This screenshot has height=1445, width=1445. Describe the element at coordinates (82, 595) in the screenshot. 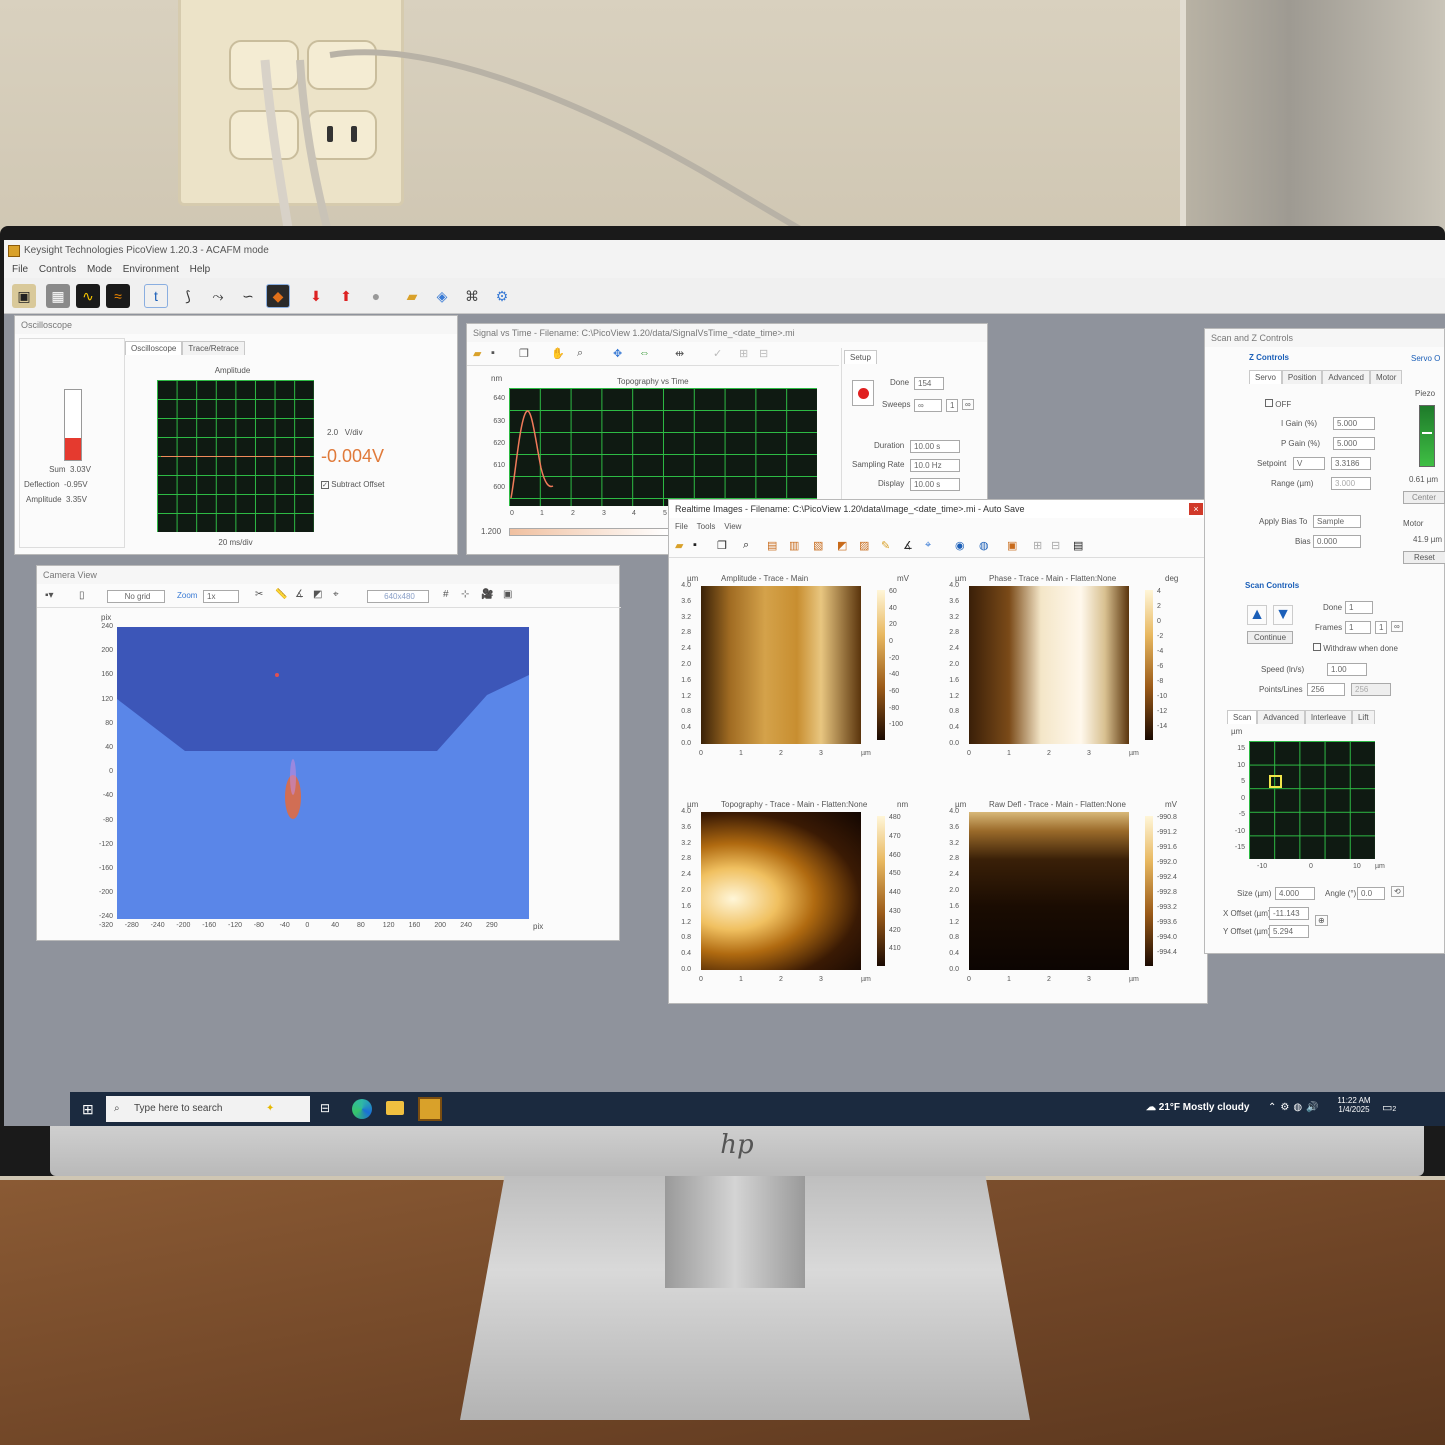

I see `camera-device-icon: ▯` at that location.